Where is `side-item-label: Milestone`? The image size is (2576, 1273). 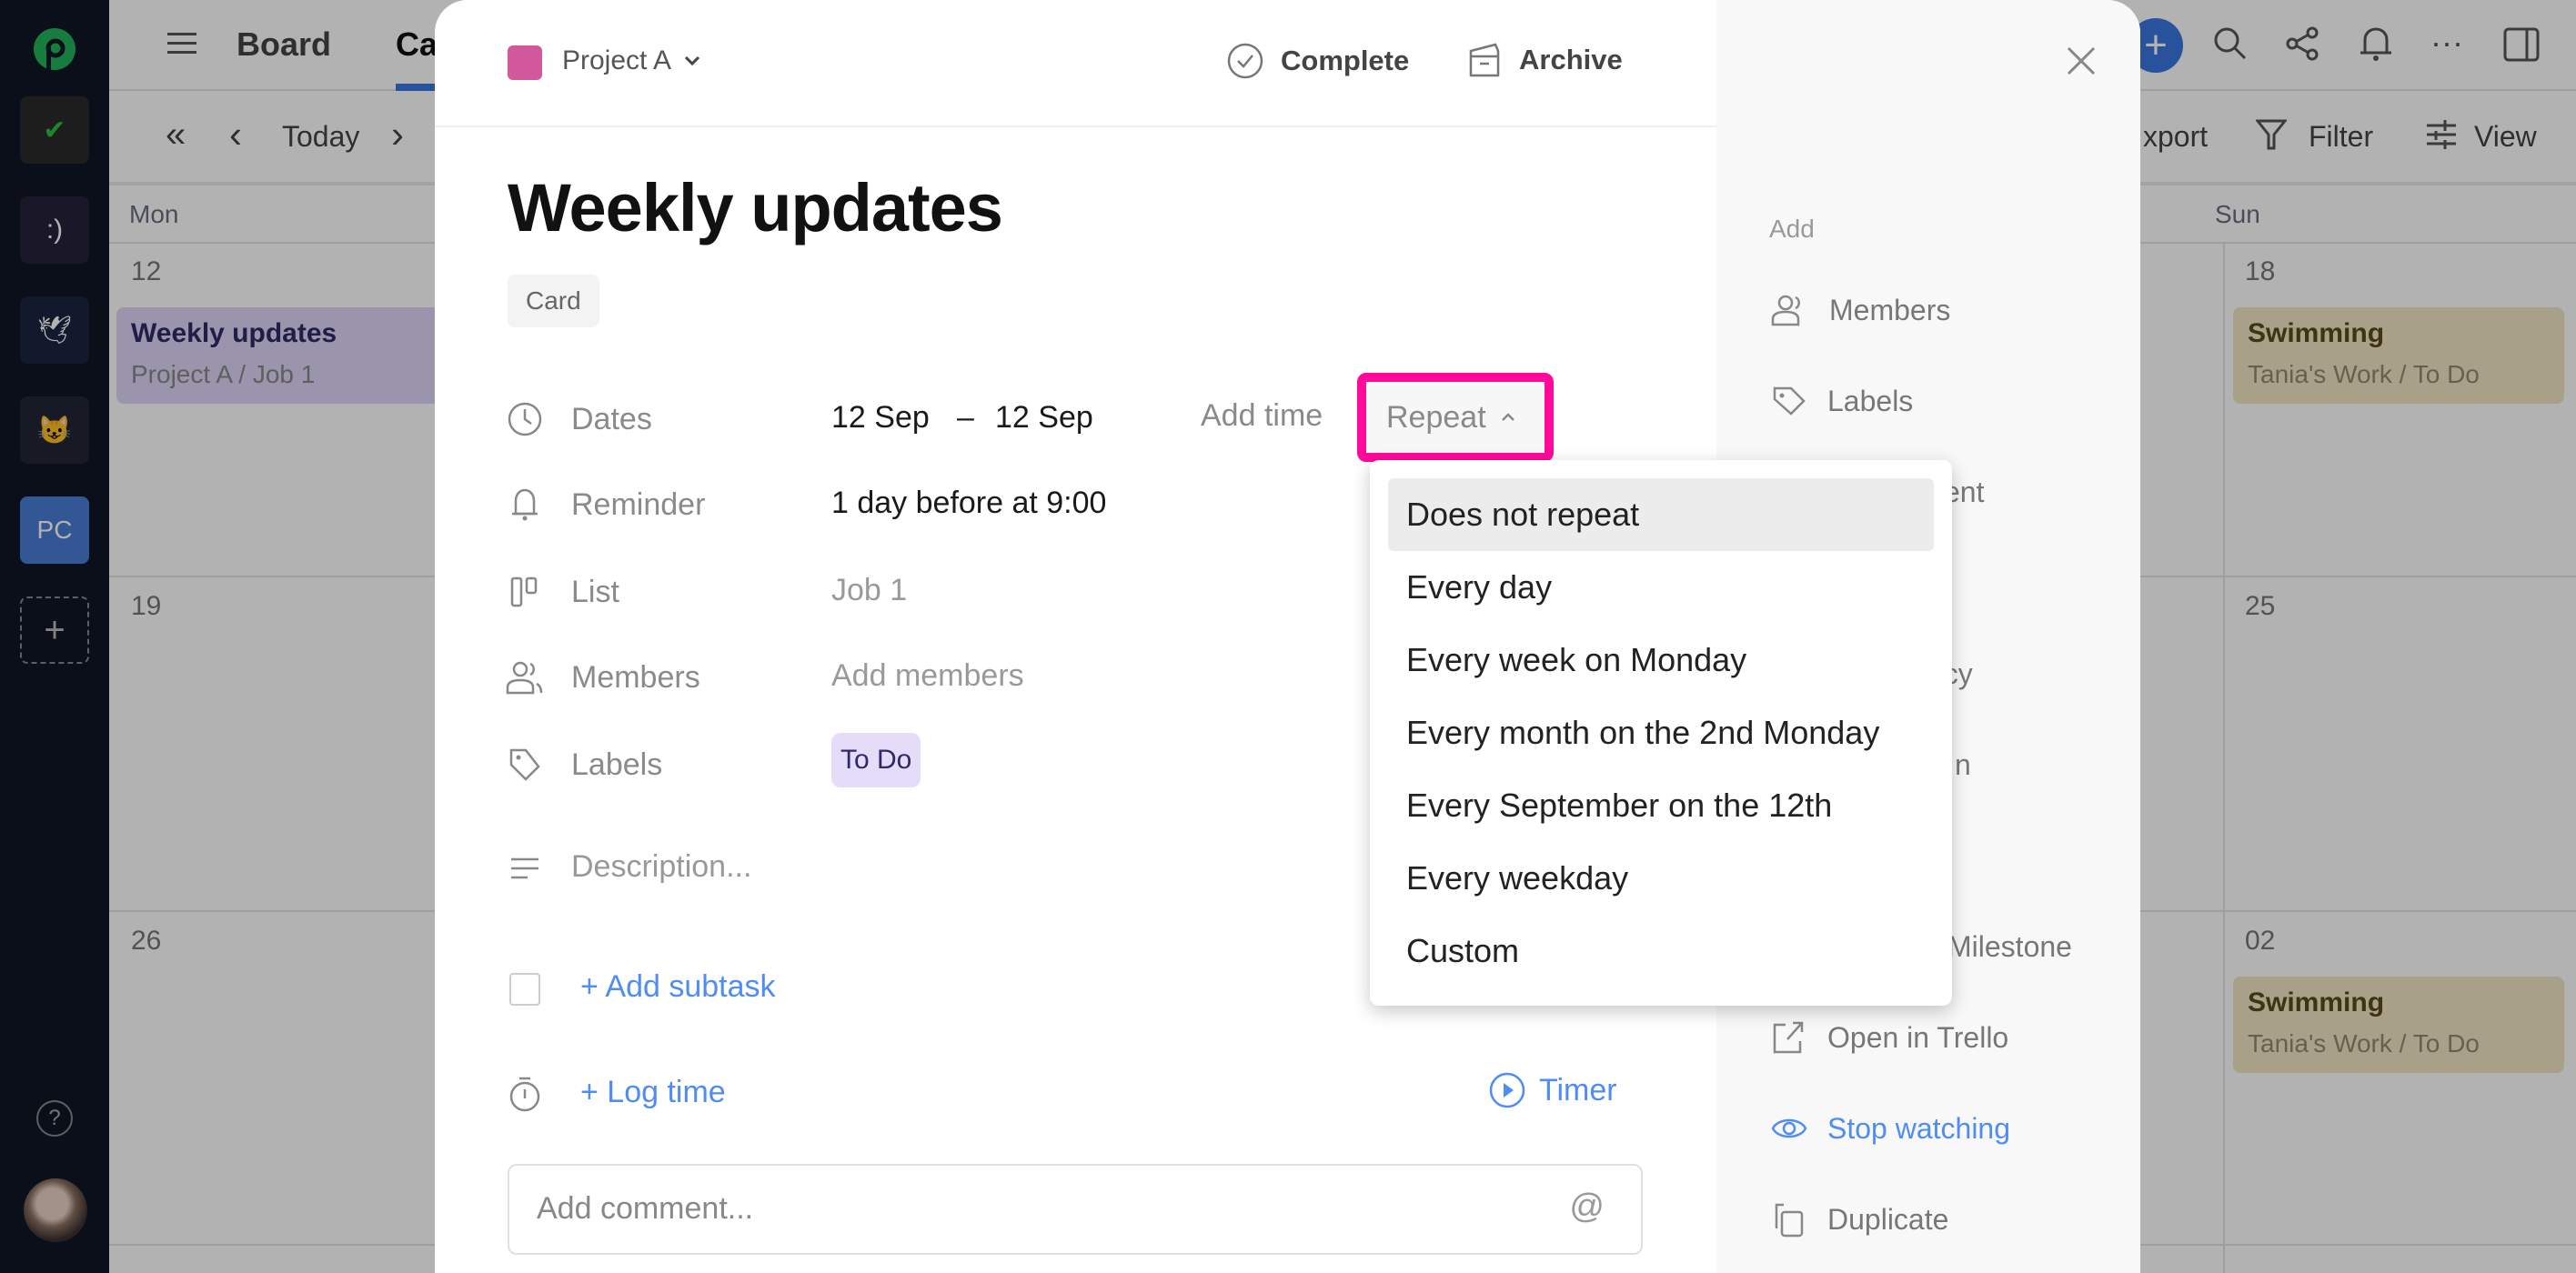 side-item-label: Milestone is located at coordinates (2009, 946).